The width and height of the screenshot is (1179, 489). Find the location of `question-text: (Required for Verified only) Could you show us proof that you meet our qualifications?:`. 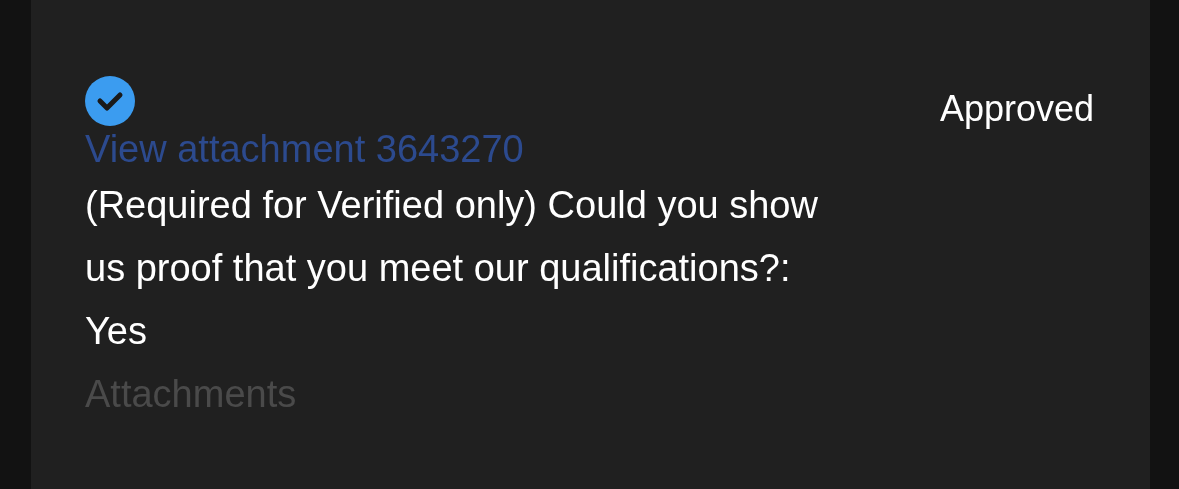

question-text: (Required for Verified only) Could you show us proof that you meet our qualifications?: is located at coordinates (452, 237).